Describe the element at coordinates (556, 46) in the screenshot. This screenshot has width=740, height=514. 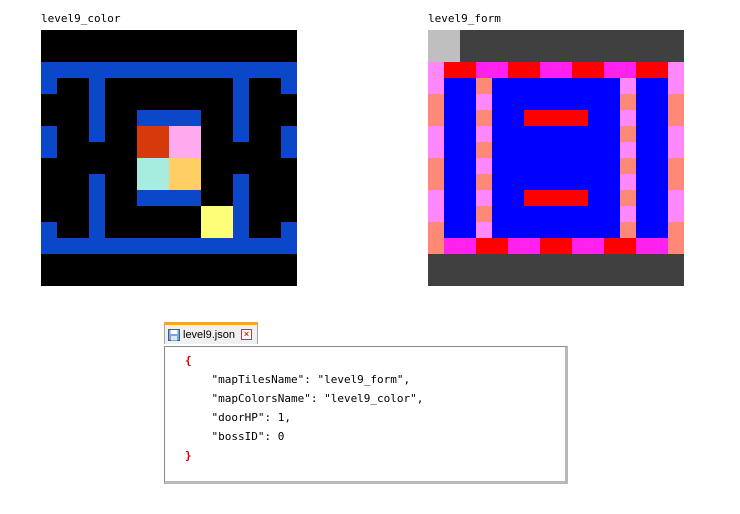
I see `top-bar` at that location.